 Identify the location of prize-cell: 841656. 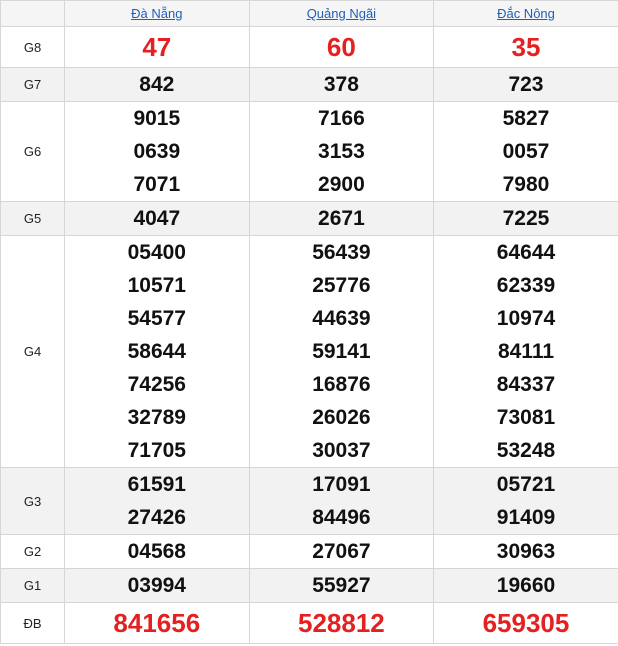
(157, 623).